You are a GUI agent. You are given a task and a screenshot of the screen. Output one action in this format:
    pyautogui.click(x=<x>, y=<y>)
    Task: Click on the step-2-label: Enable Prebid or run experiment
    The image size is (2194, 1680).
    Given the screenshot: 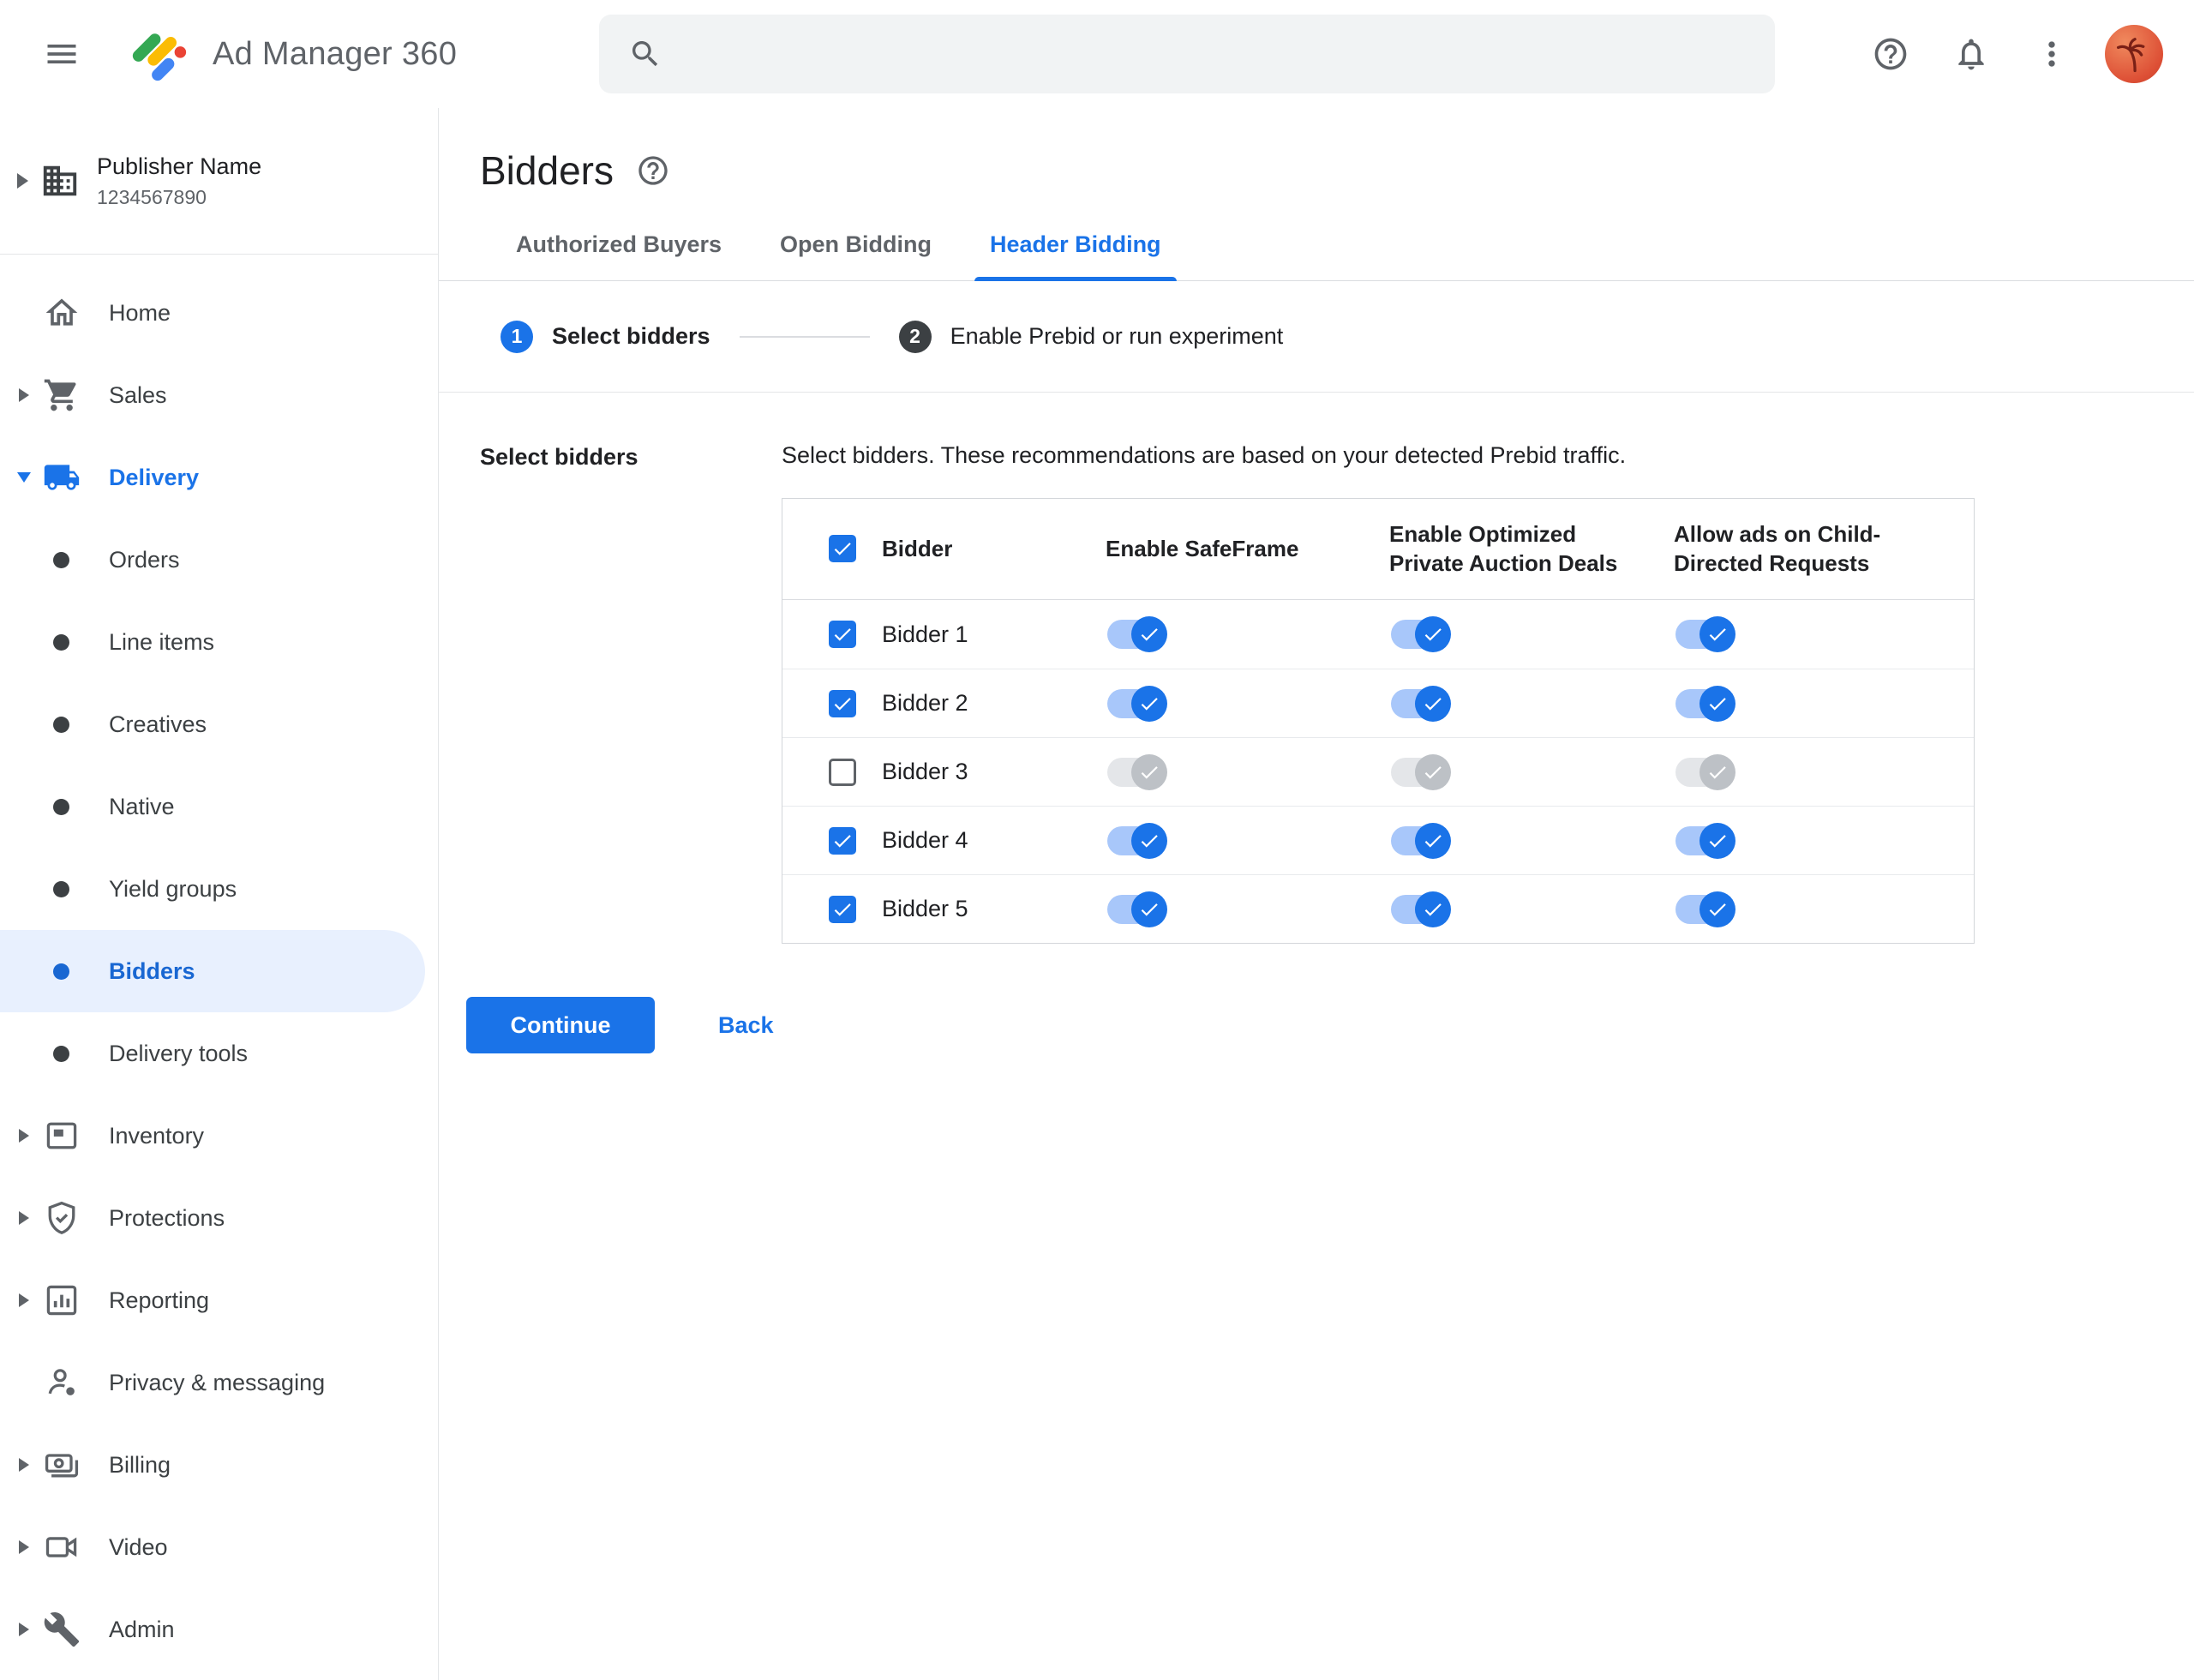 What is the action you would take?
    pyautogui.click(x=1117, y=336)
    